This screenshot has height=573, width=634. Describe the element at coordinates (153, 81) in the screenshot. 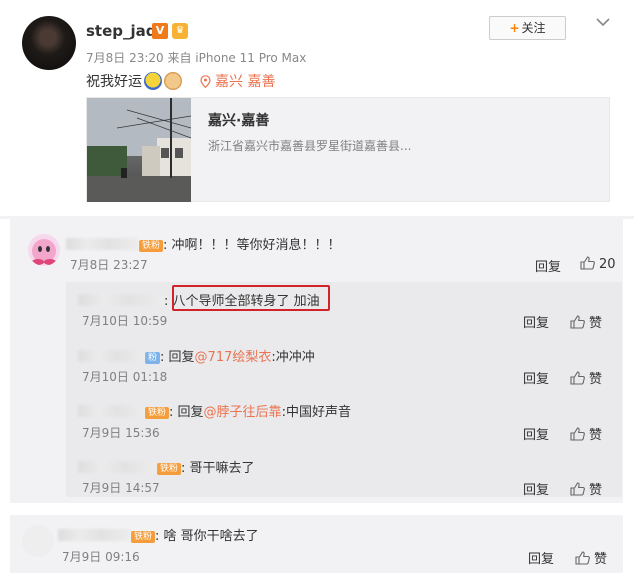

I see `moon-emoji-icon` at that location.